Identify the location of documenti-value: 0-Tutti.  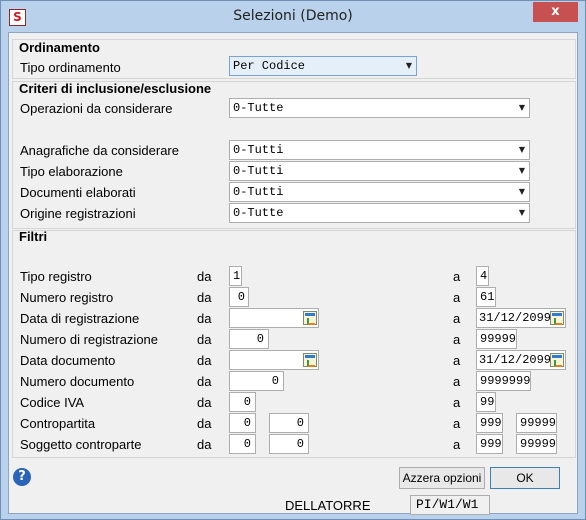
(258, 192).